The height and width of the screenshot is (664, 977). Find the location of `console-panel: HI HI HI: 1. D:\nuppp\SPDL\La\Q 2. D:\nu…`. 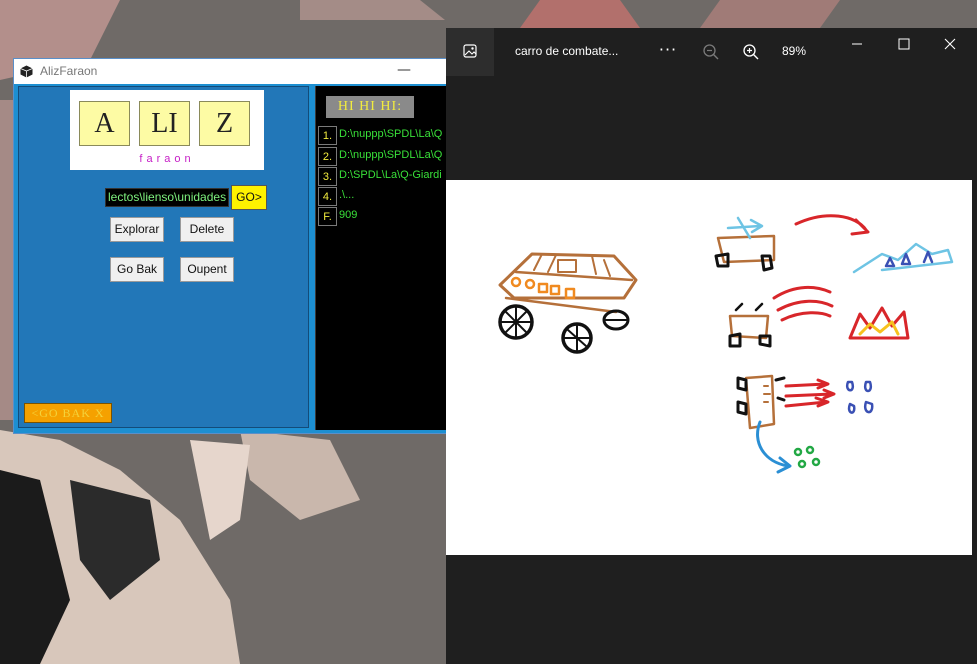

console-panel: HI HI HI: 1. D:\nuppp\SPDL\La\Q 2. D:\nu… is located at coordinates (381, 258).